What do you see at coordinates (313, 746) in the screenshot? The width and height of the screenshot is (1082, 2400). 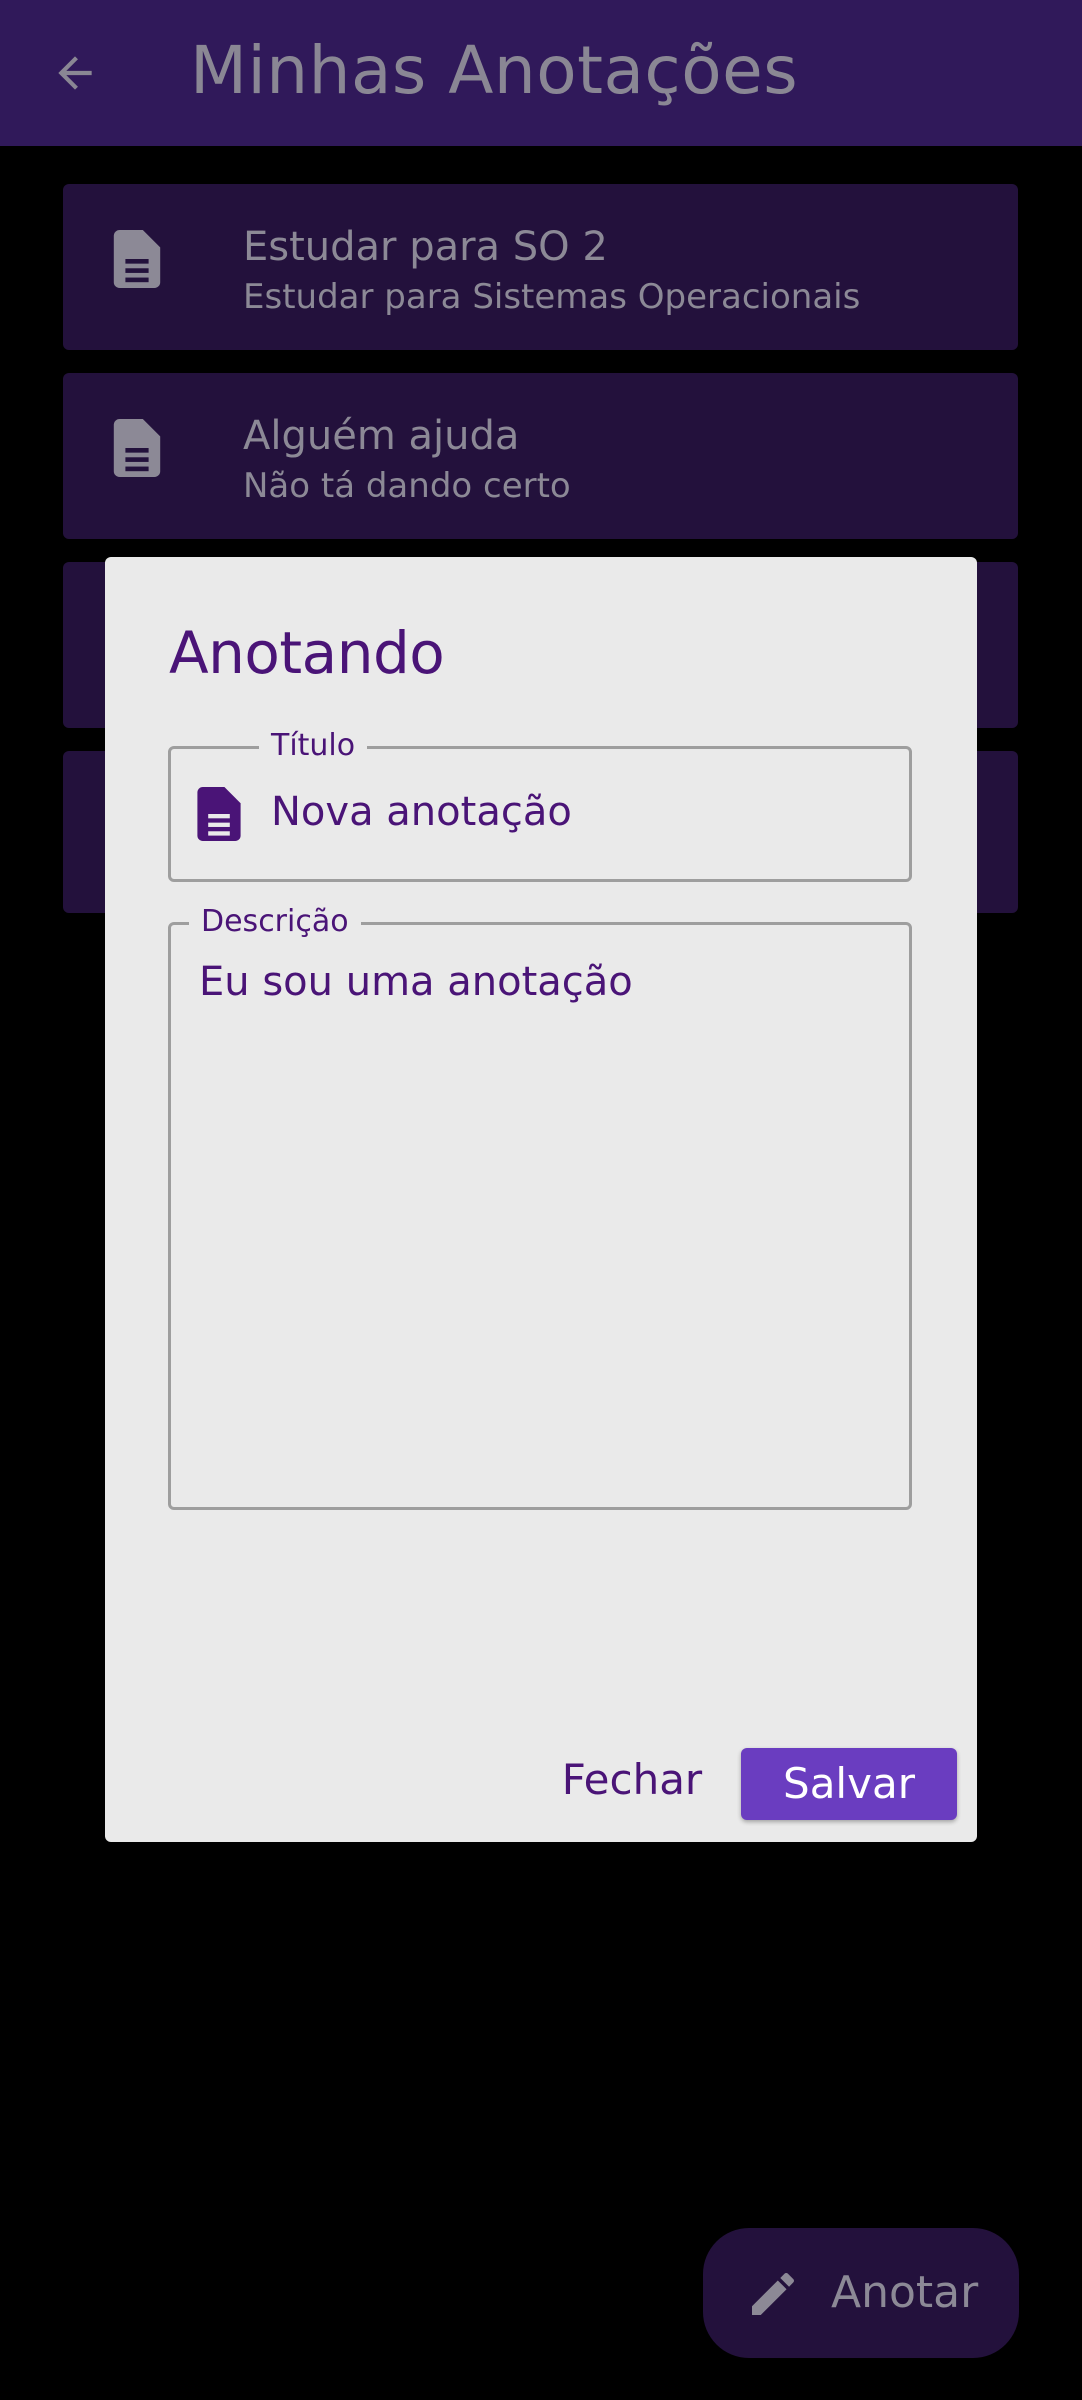 I see `title-field-label: Título` at bounding box center [313, 746].